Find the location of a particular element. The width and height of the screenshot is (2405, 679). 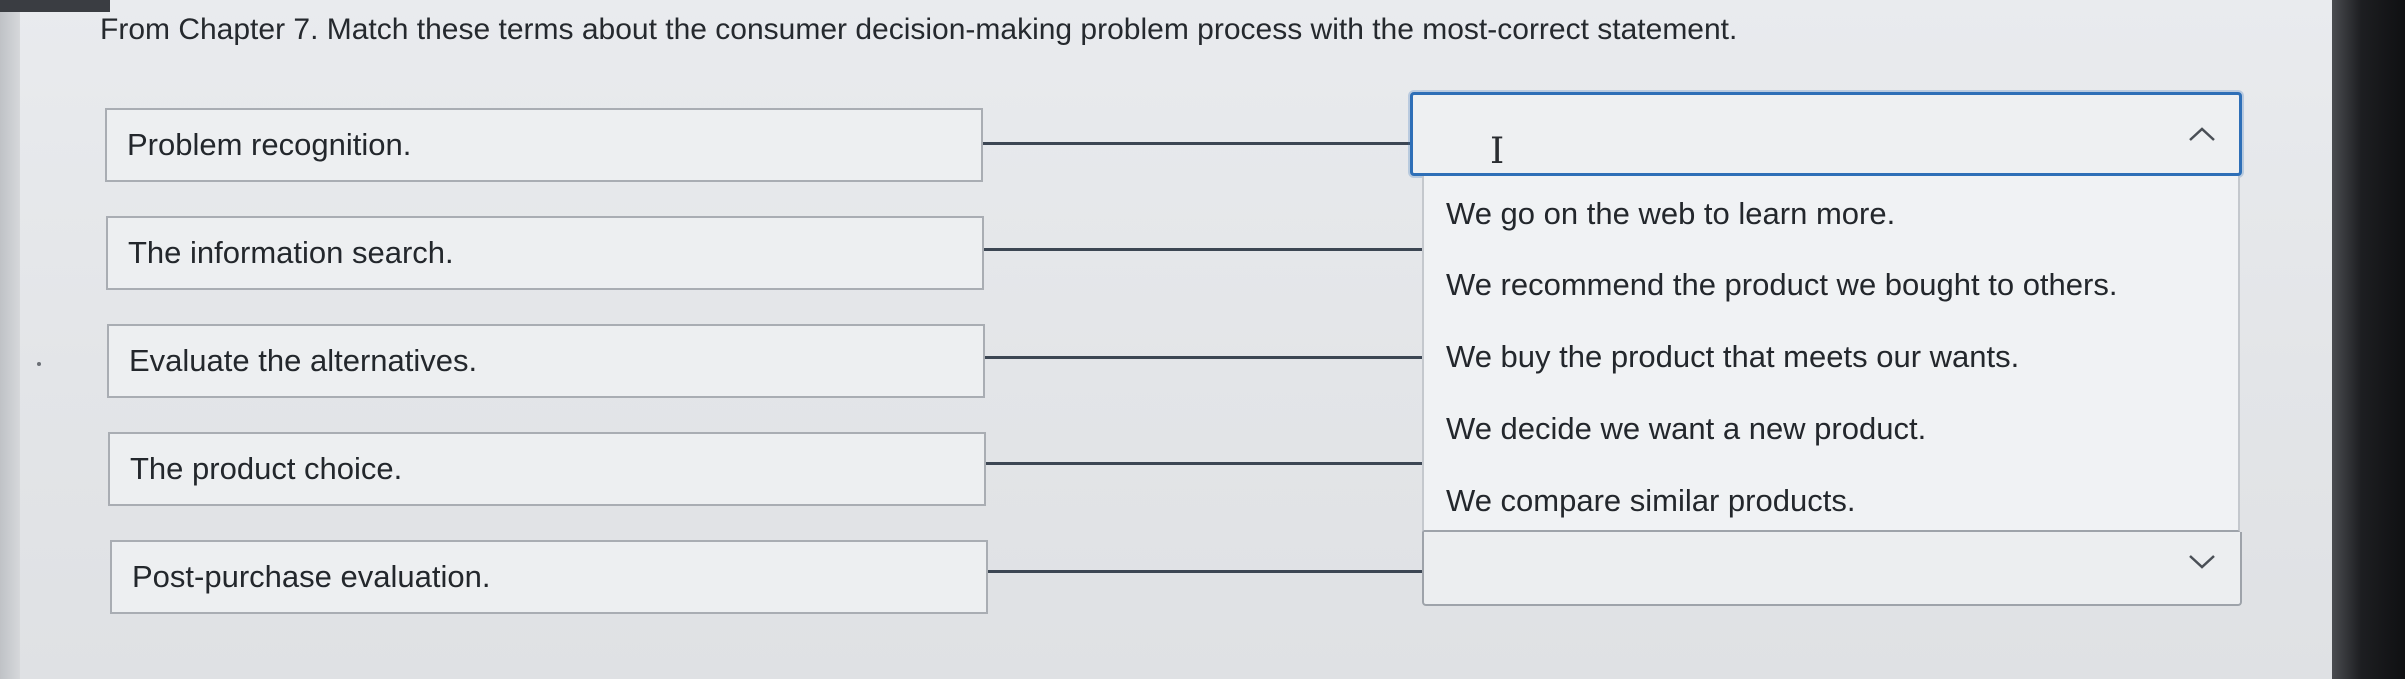

dropdown-option: We go on the web to learn more. is located at coordinates (1670, 214).